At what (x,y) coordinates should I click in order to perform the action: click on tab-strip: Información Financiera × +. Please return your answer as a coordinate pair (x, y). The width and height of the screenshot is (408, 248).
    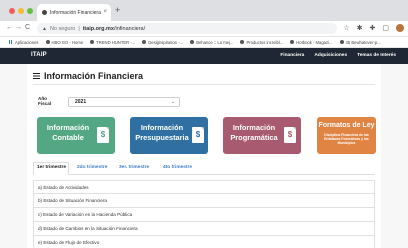
    Looking at the image, I should click on (204, 10).